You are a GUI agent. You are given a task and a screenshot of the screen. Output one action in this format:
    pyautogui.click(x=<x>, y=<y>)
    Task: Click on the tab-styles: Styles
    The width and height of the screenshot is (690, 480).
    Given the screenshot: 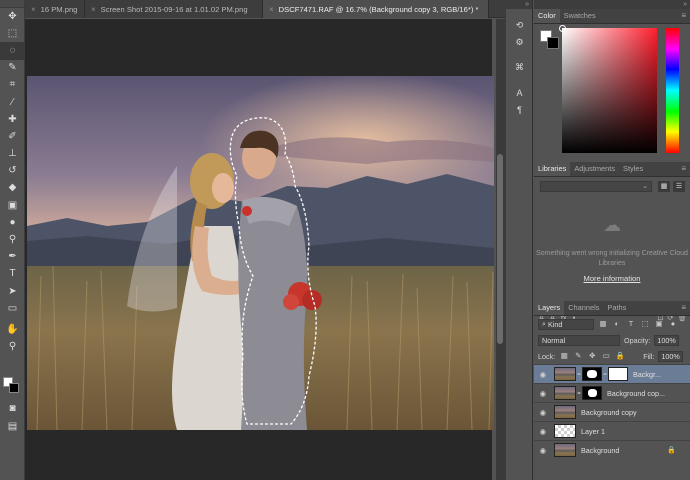 What is the action you would take?
    pyautogui.click(x=633, y=169)
    